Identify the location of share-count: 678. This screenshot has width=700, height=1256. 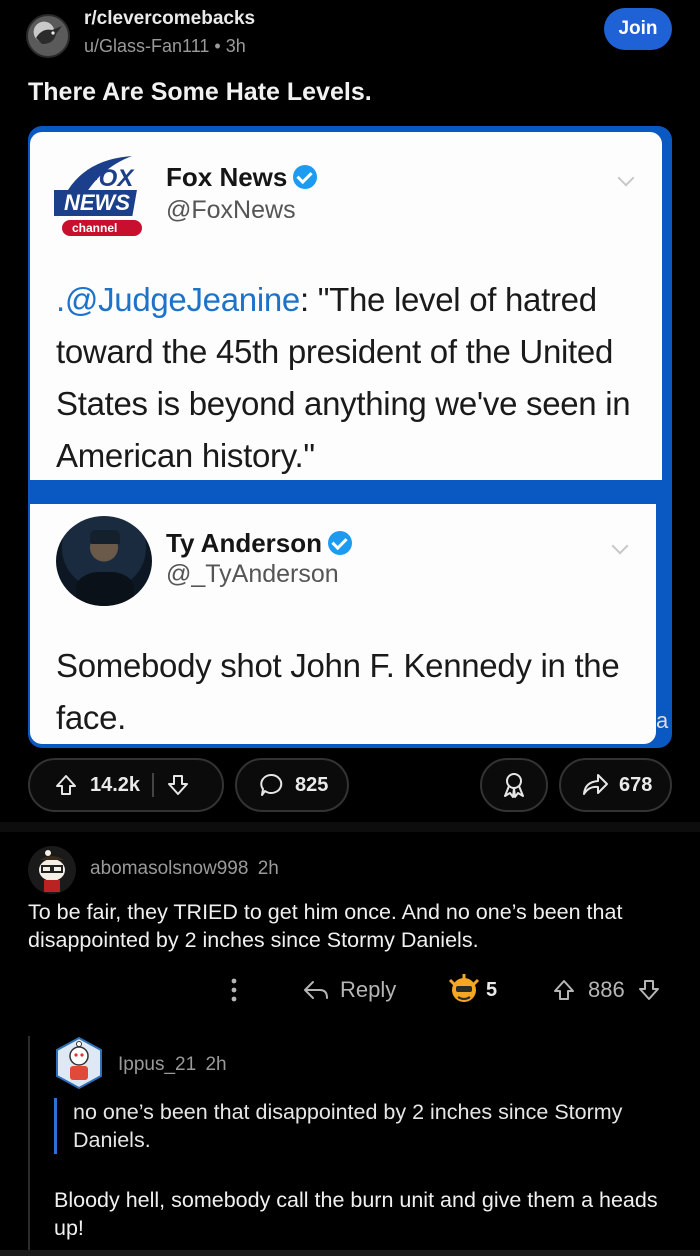
(636, 784).